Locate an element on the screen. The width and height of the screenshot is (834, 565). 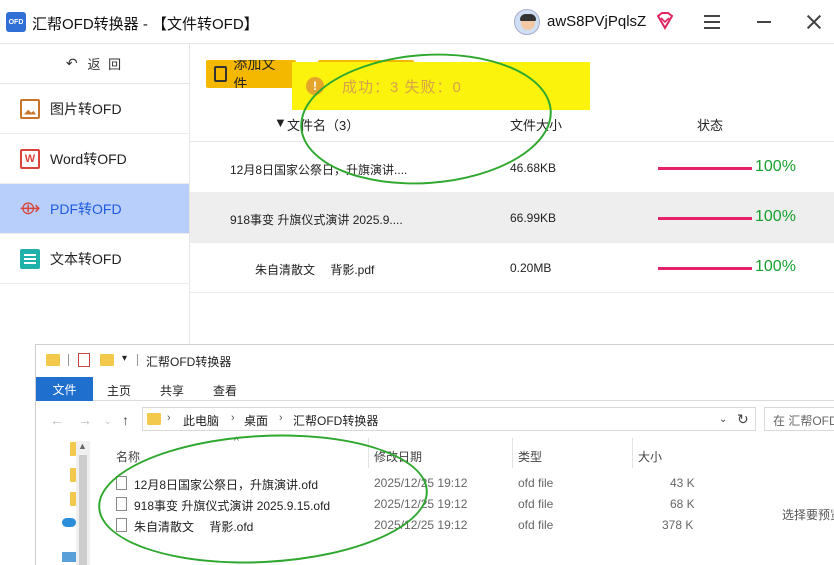
tab-view: 查看 is located at coordinates (225, 390).